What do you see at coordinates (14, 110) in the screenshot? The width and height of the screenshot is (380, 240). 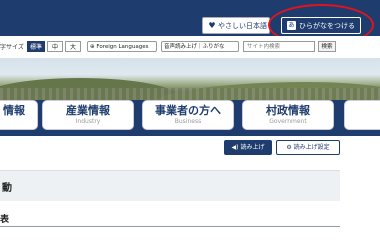 I see `nav-item-label: 情報` at bounding box center [14, 110].